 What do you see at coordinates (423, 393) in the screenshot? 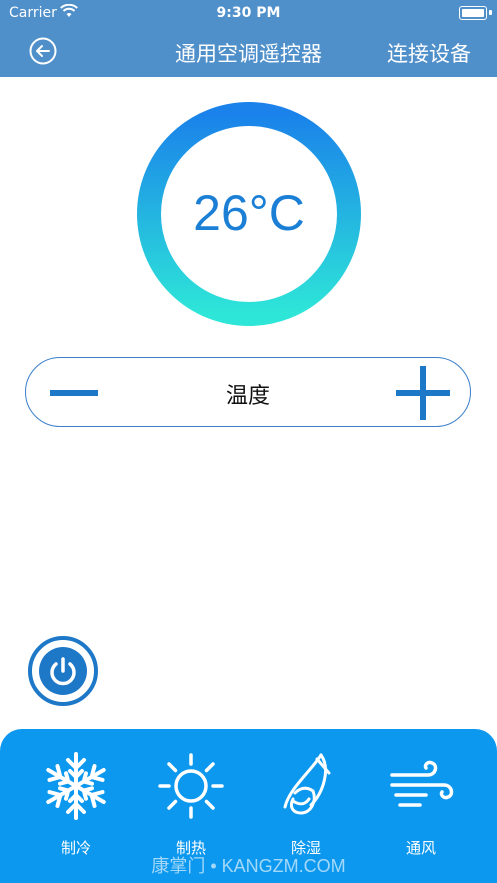
I see `plus-icon` at bounding box center [423, 393].